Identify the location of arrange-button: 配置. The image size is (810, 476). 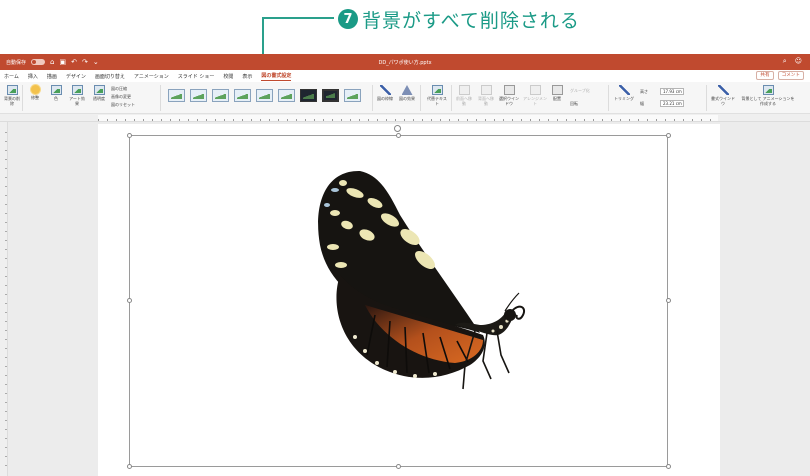
(557, 93).